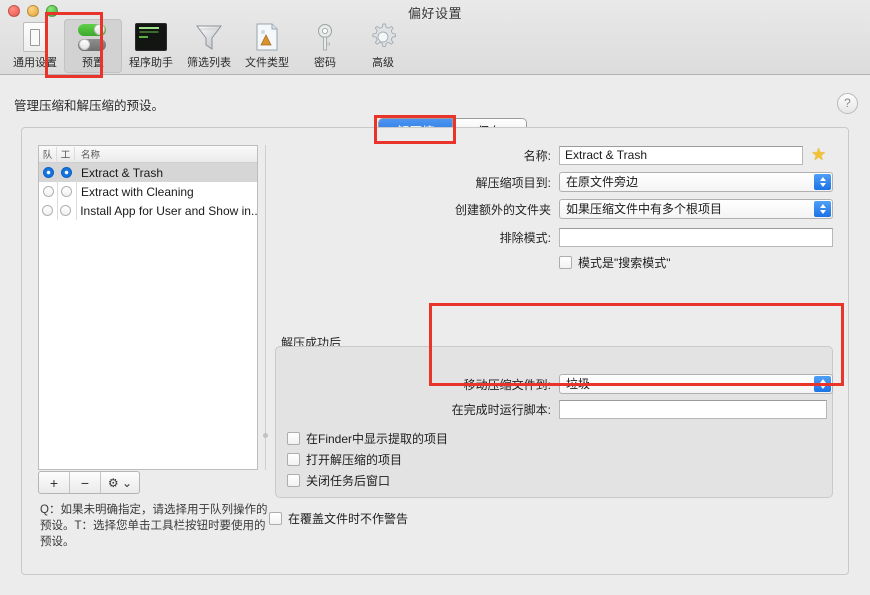 This screenshot has width=870, height=595. I want to click on add-preset-button: +, so click(54, 482).